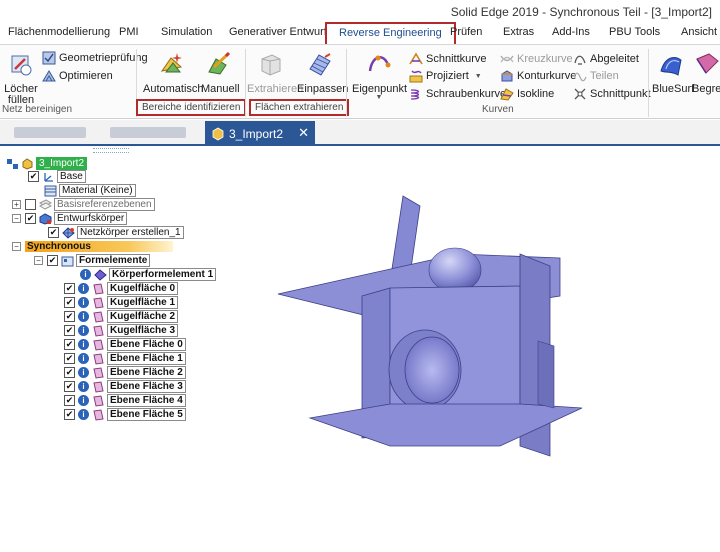 This screenshot has width=720, height=552. I want to click on tab-pmi: PMI, so click(129, 32).